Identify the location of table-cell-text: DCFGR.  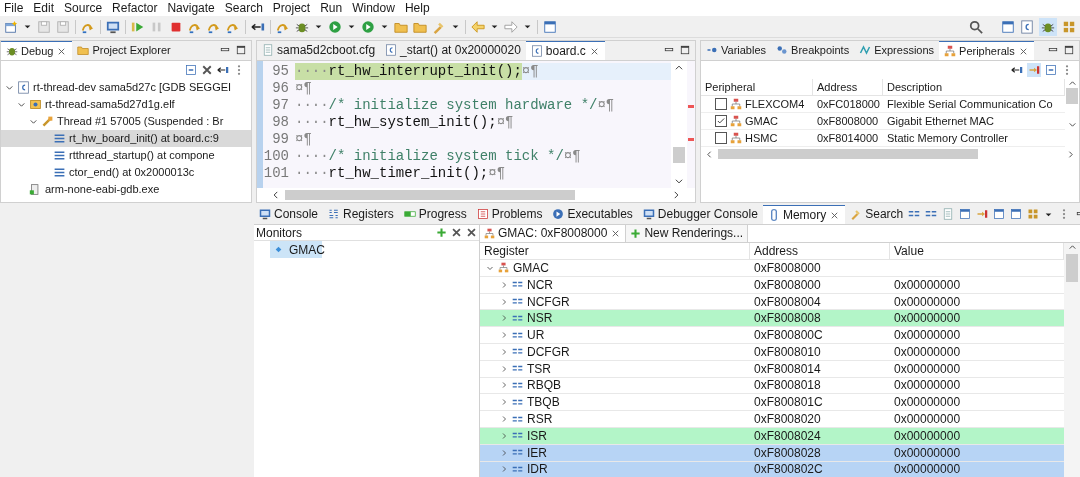
(548, 352).